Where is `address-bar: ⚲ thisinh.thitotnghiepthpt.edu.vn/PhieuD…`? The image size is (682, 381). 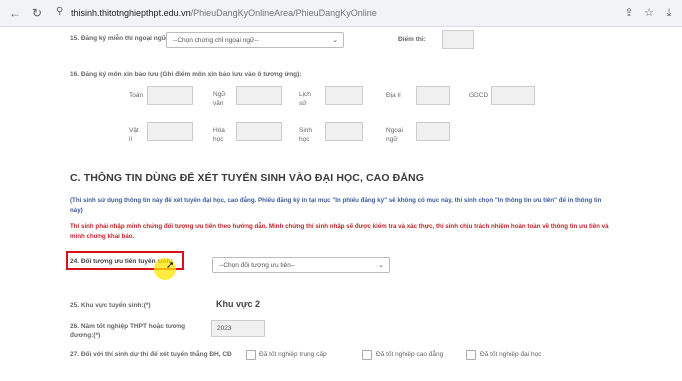 address-bar: ⚲ thisinh.thitotnghiepthpt.edu.vn/PhieuD… is located at coordinates (332, 13).